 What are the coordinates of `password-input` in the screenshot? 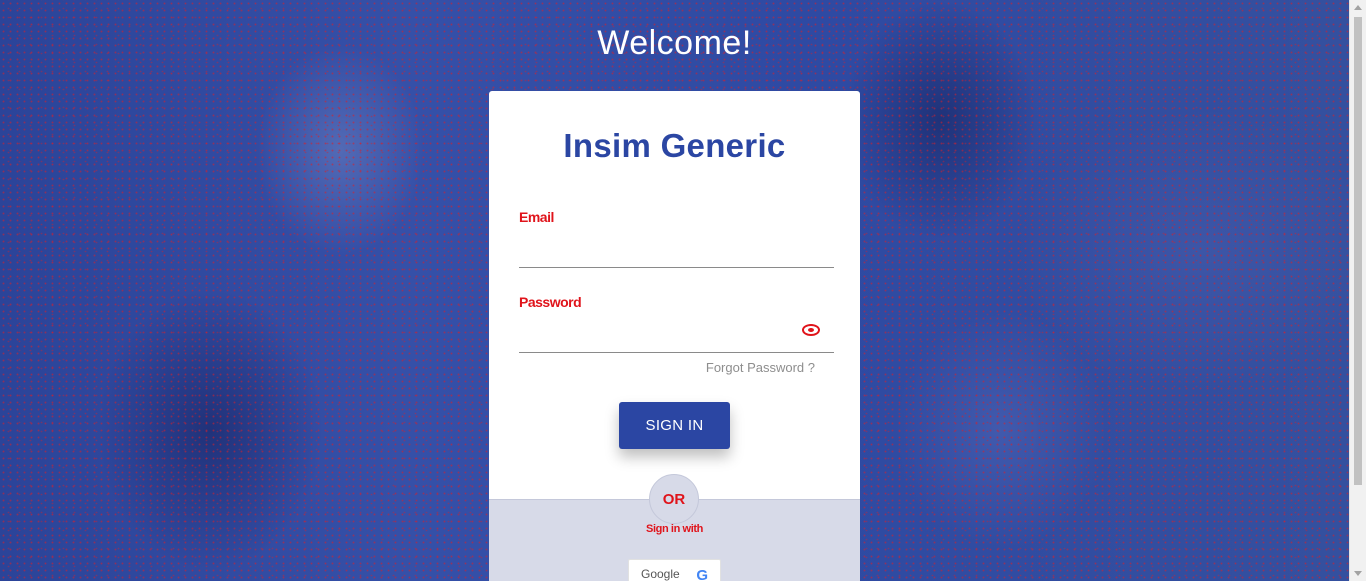 It's located at (676, 337).